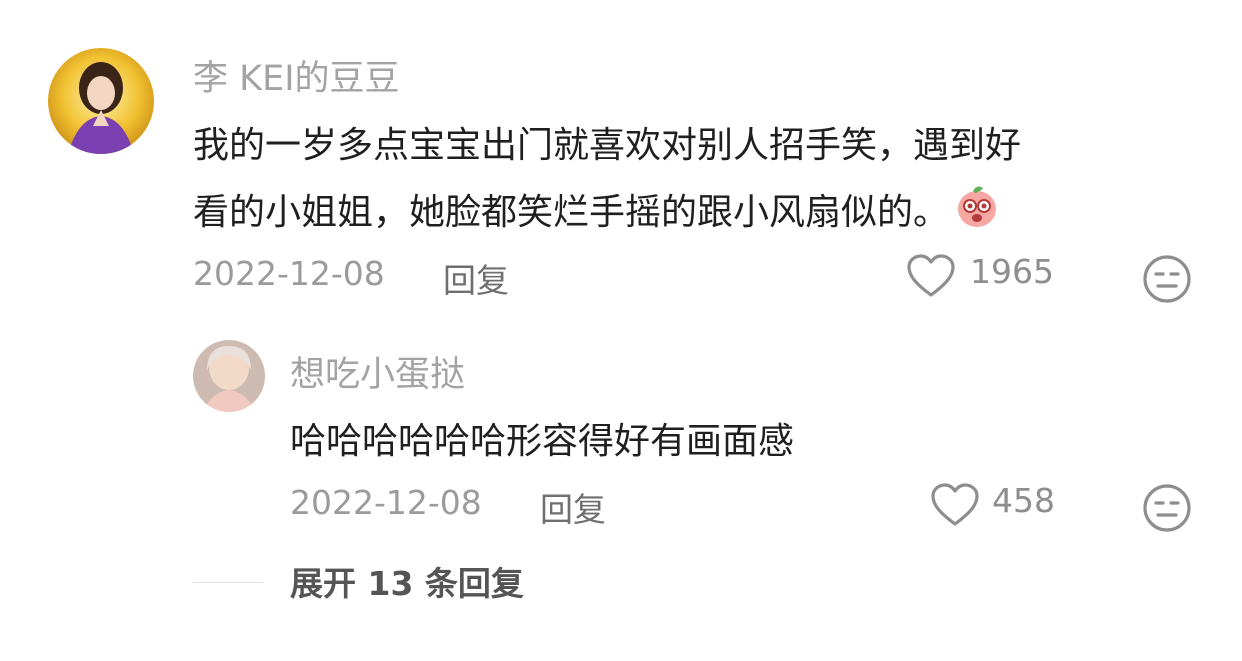 The width and height of the screenshot is (1242, 661). What do you see at coordinates (386, 502) in the screenshot?
I see `reply-date: 2022-12-08` at bounding box center [386, 502].